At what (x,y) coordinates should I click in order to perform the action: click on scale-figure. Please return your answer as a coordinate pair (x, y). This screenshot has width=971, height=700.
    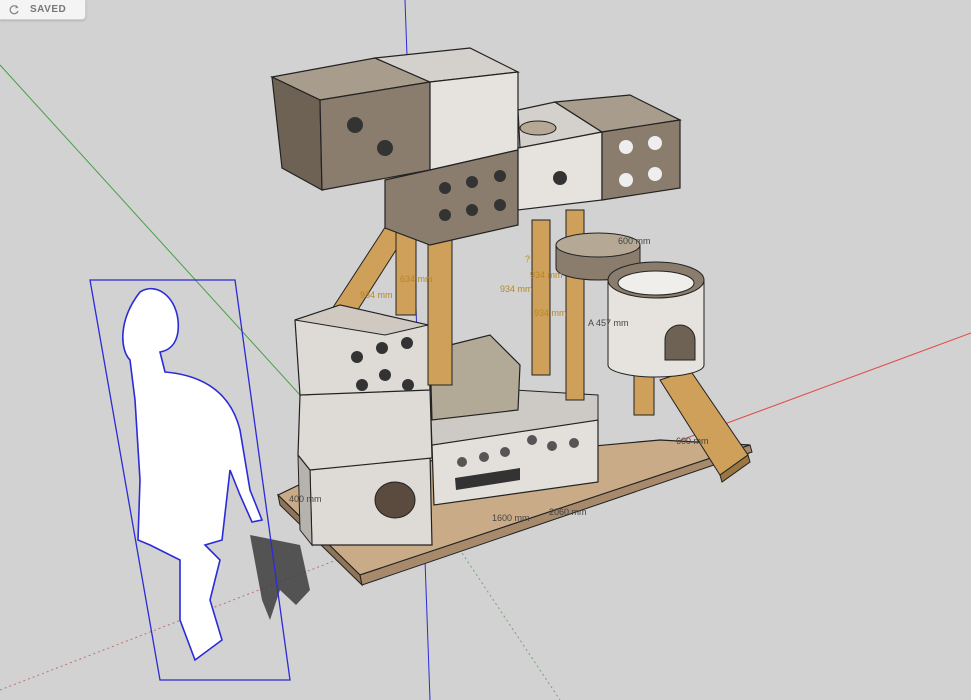
    Looking at the image, I should click on (190, 480).